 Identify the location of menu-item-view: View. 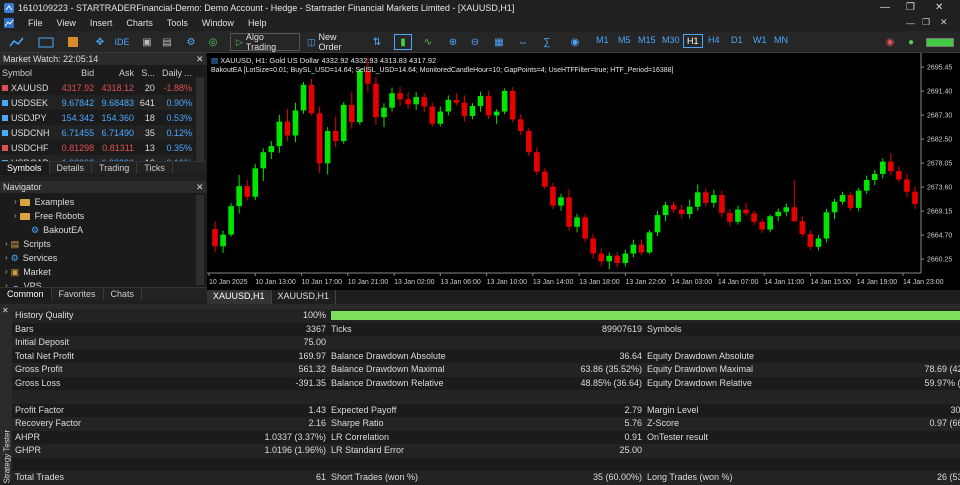
(66, 23).